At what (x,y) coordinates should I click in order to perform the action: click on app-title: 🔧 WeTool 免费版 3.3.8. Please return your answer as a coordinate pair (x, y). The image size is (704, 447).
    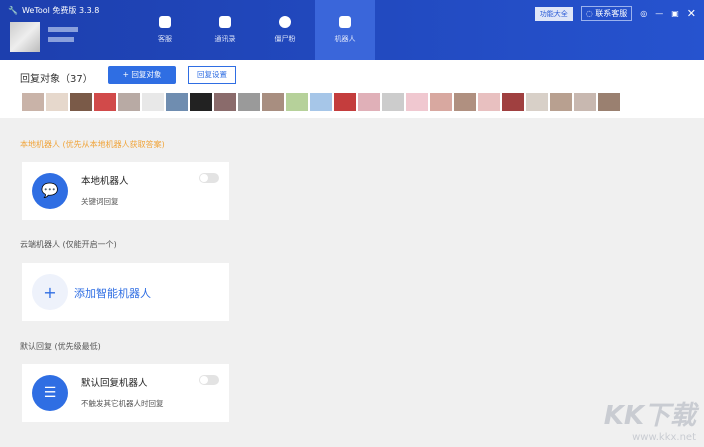
    Looking at the image, I should click on (54, 10).